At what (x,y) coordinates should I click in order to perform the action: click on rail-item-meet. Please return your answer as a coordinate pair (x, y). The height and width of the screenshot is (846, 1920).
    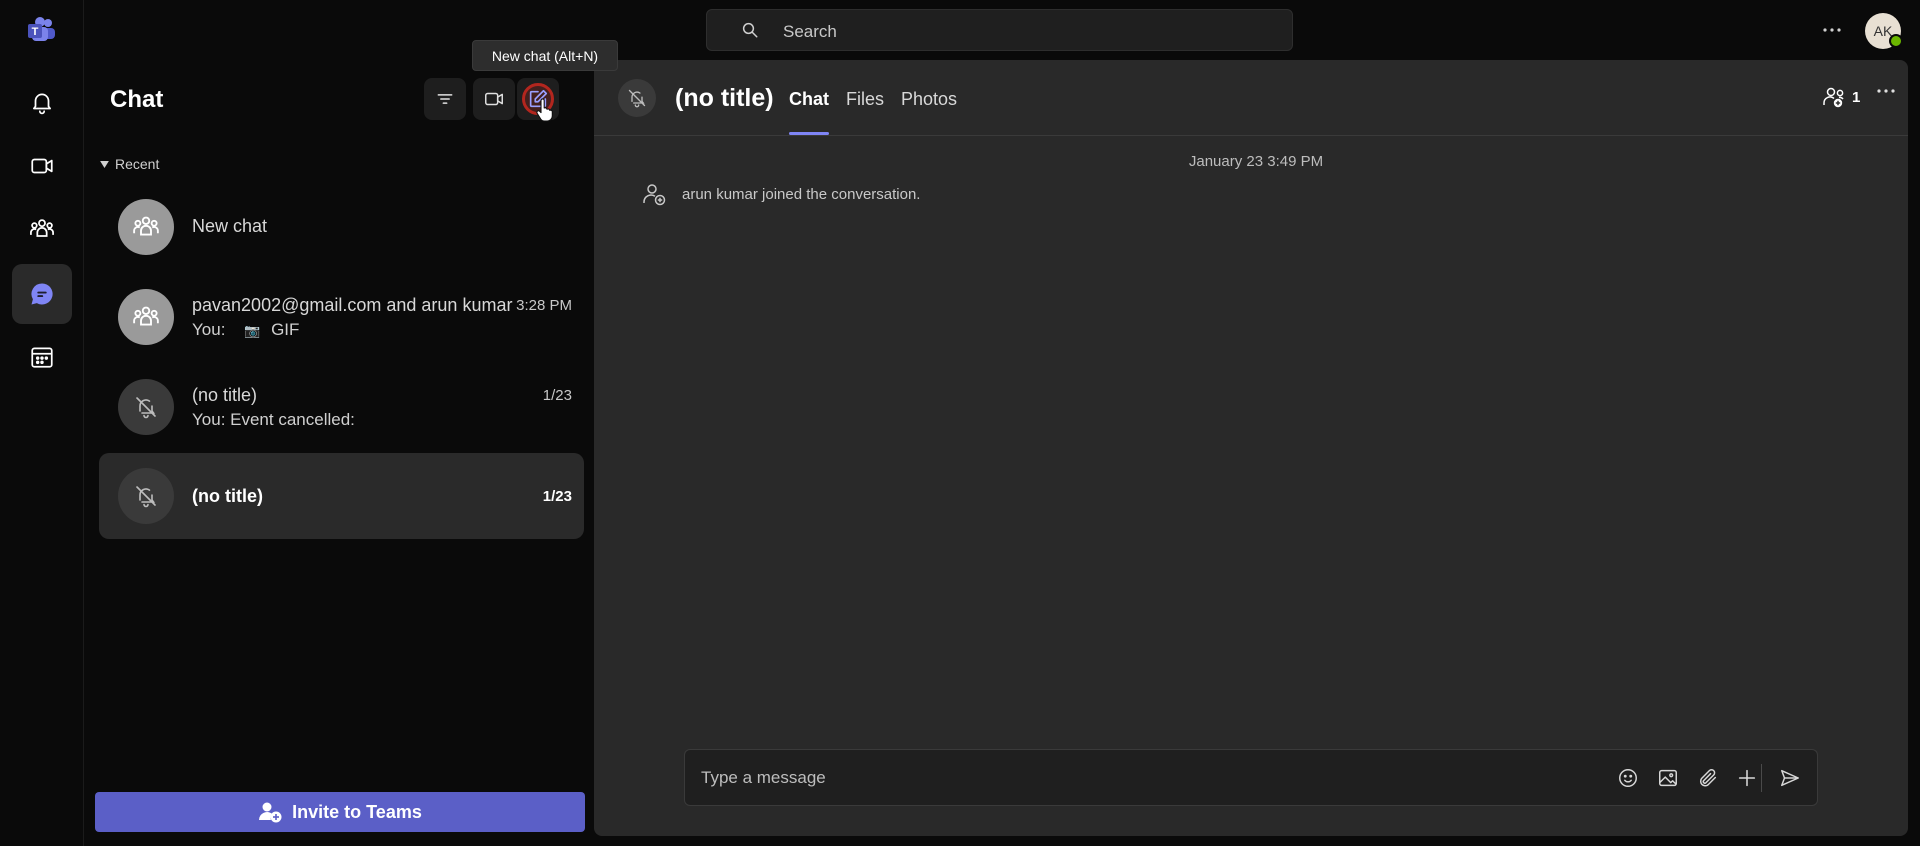
    Looking at the image, I should click on (42, 166).